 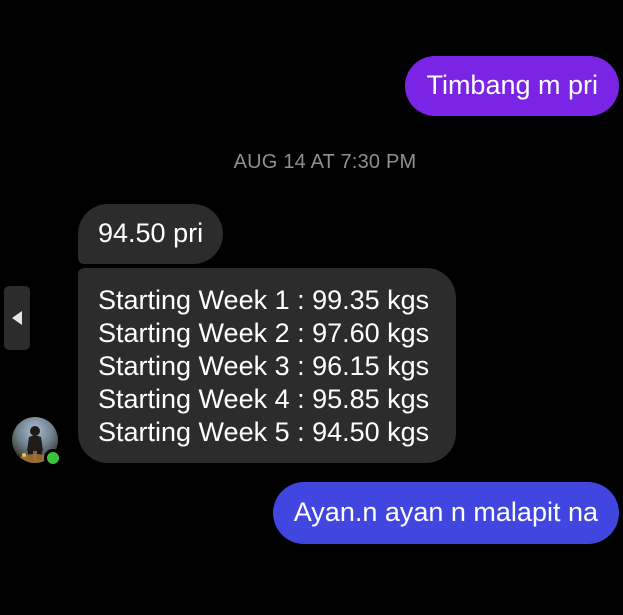 I want to click on weight-log-line: Starting Week 4 : 95.85 kgs, so click(x=264, y=399).